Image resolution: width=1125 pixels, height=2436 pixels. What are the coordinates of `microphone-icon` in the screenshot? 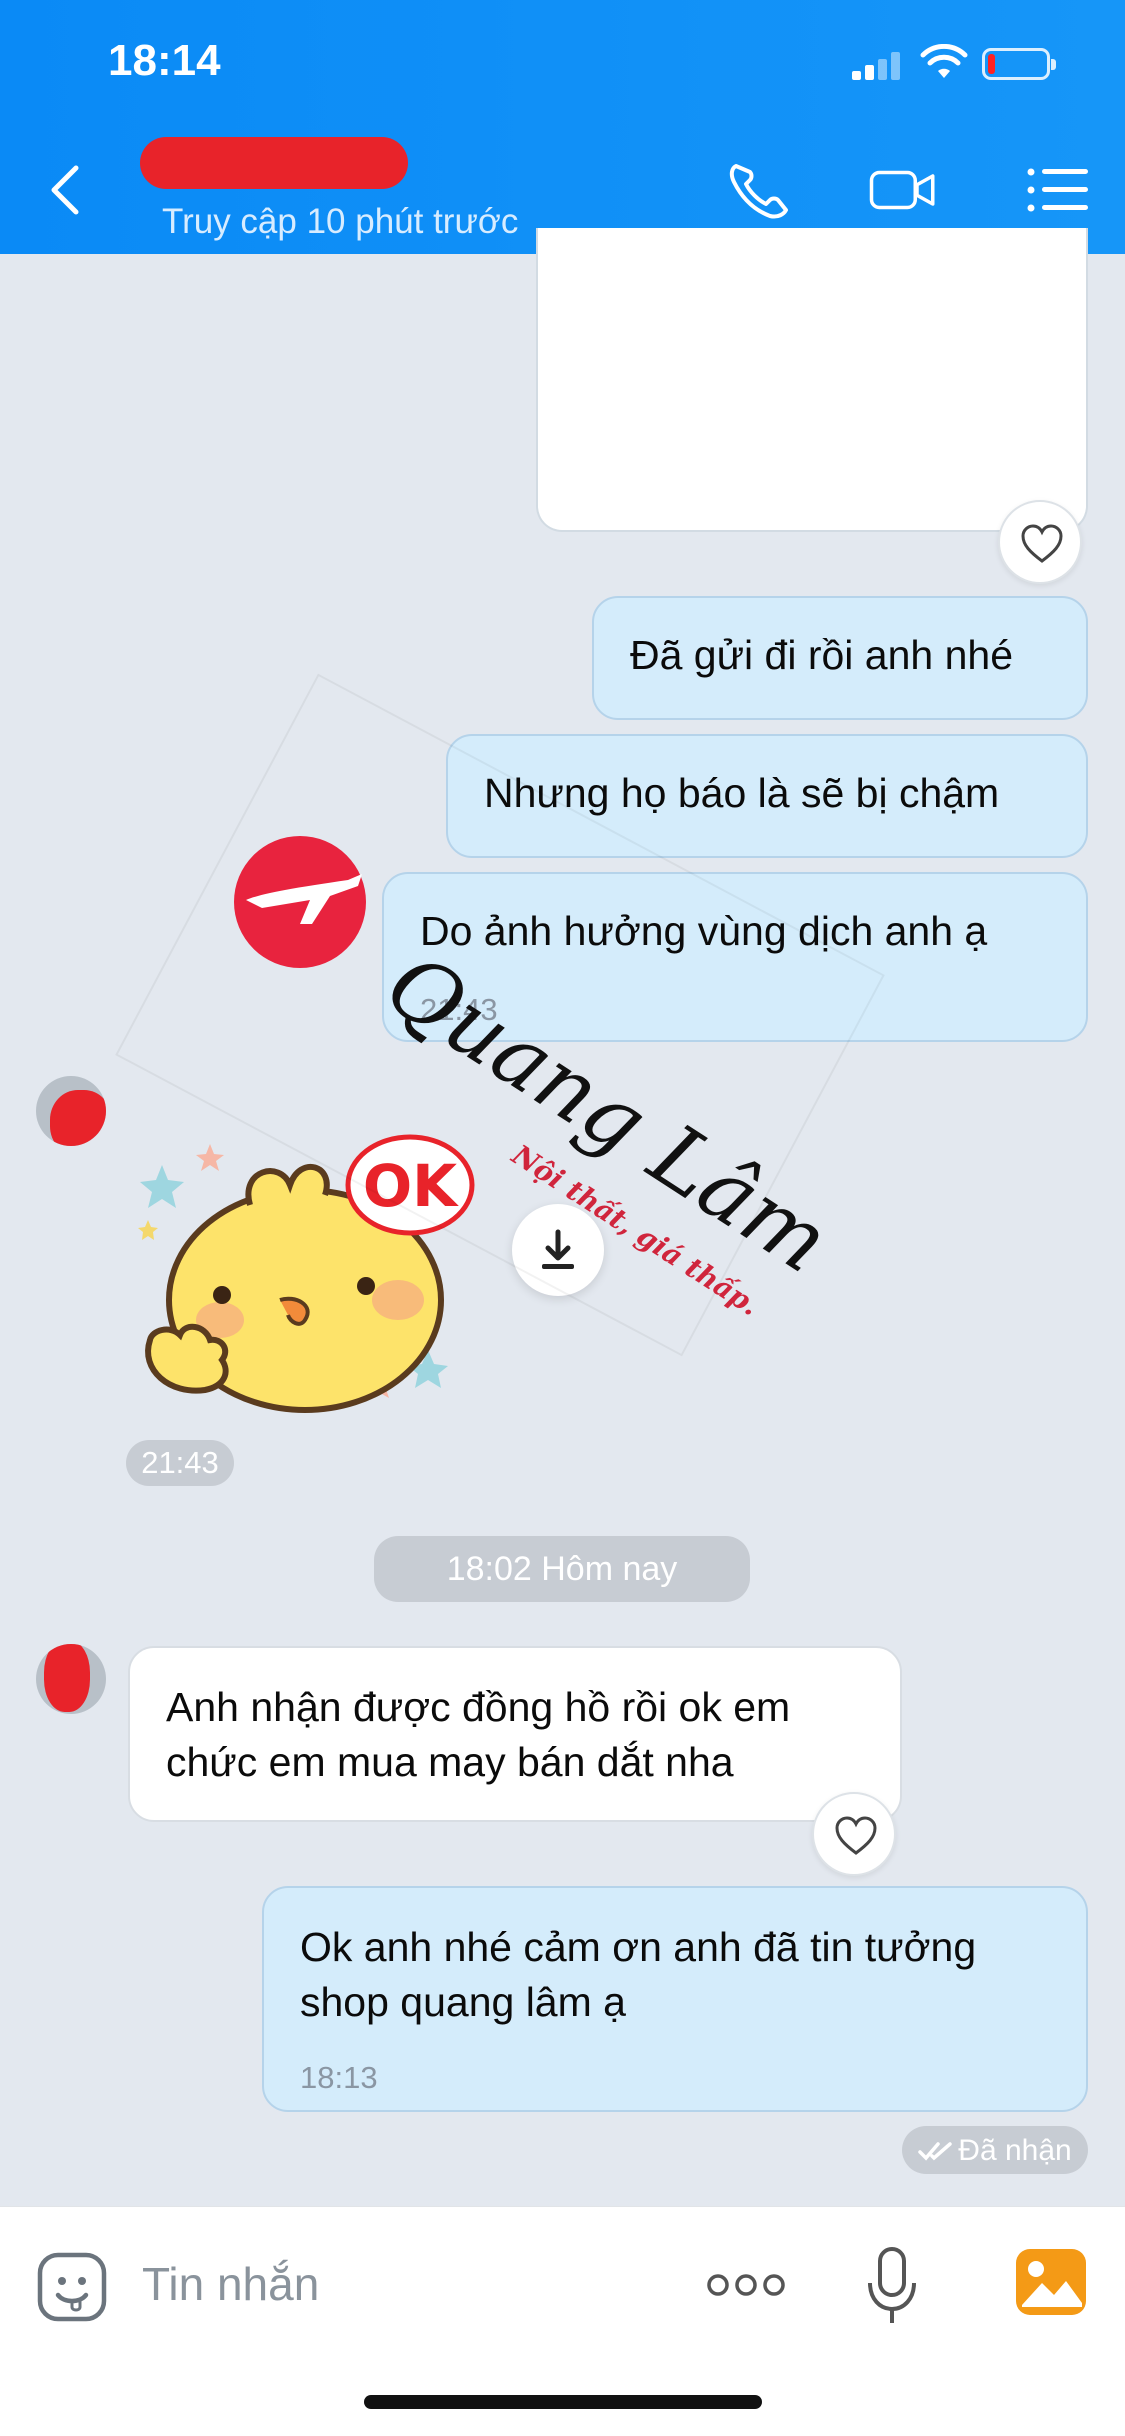 It's located at (892, 2286).